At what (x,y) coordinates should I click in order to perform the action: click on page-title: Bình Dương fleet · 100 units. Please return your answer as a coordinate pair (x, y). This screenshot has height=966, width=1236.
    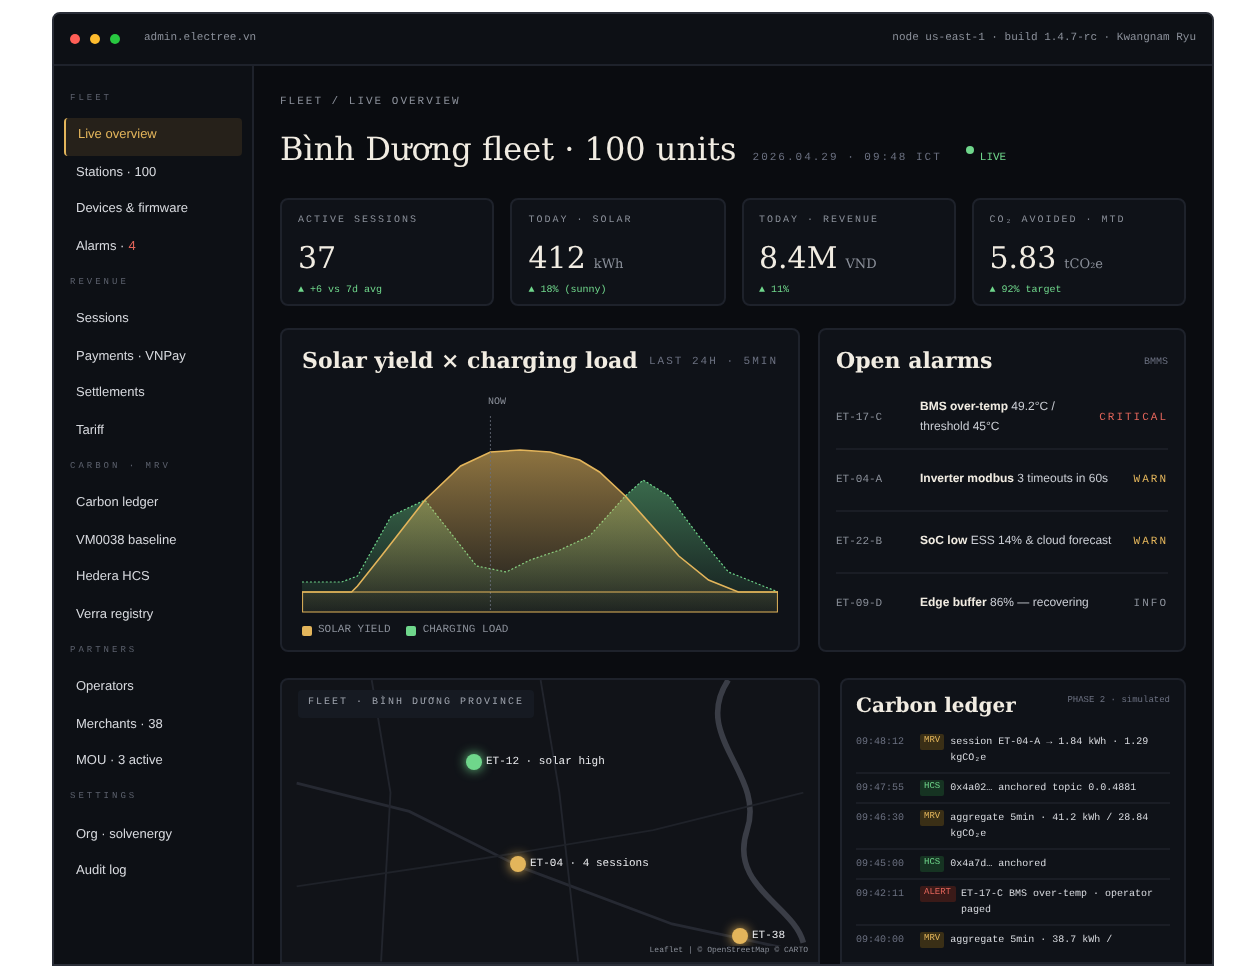
    Looking at the image, I should click on (508, 150).